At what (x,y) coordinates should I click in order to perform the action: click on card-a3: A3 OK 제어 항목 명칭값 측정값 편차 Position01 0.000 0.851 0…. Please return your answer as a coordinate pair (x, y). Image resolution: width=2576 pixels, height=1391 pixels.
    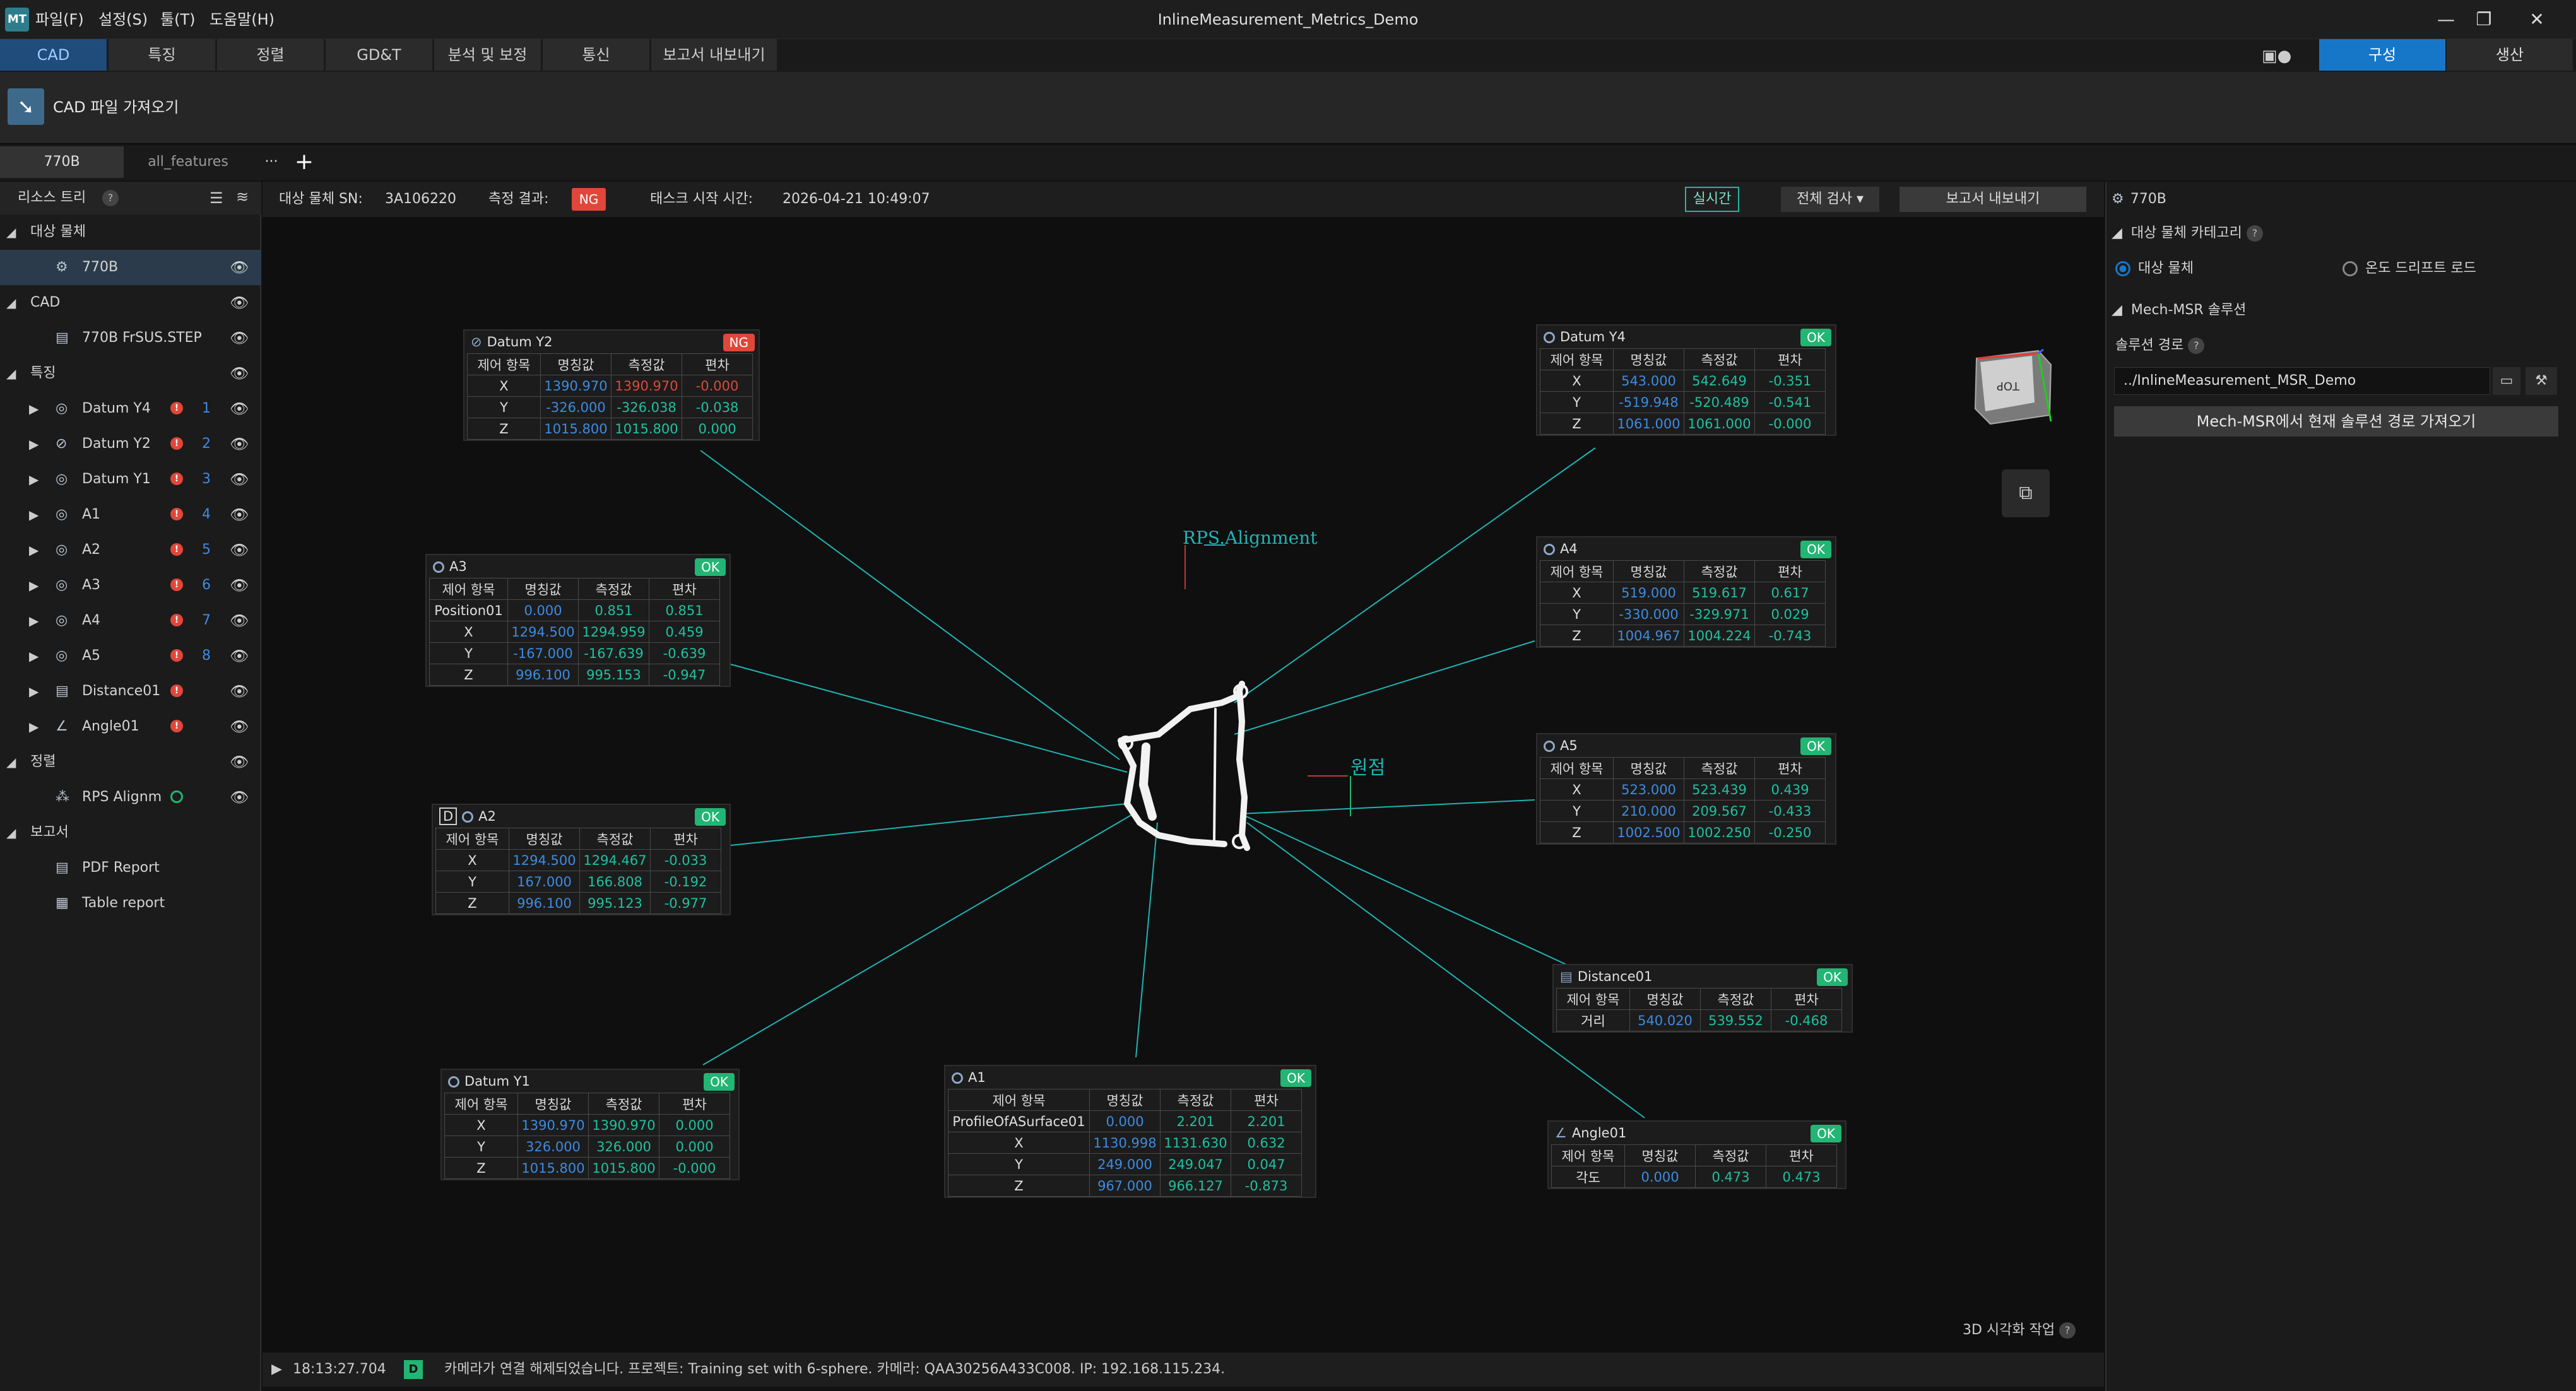
    Looking at the image, I should click on (578, 620).